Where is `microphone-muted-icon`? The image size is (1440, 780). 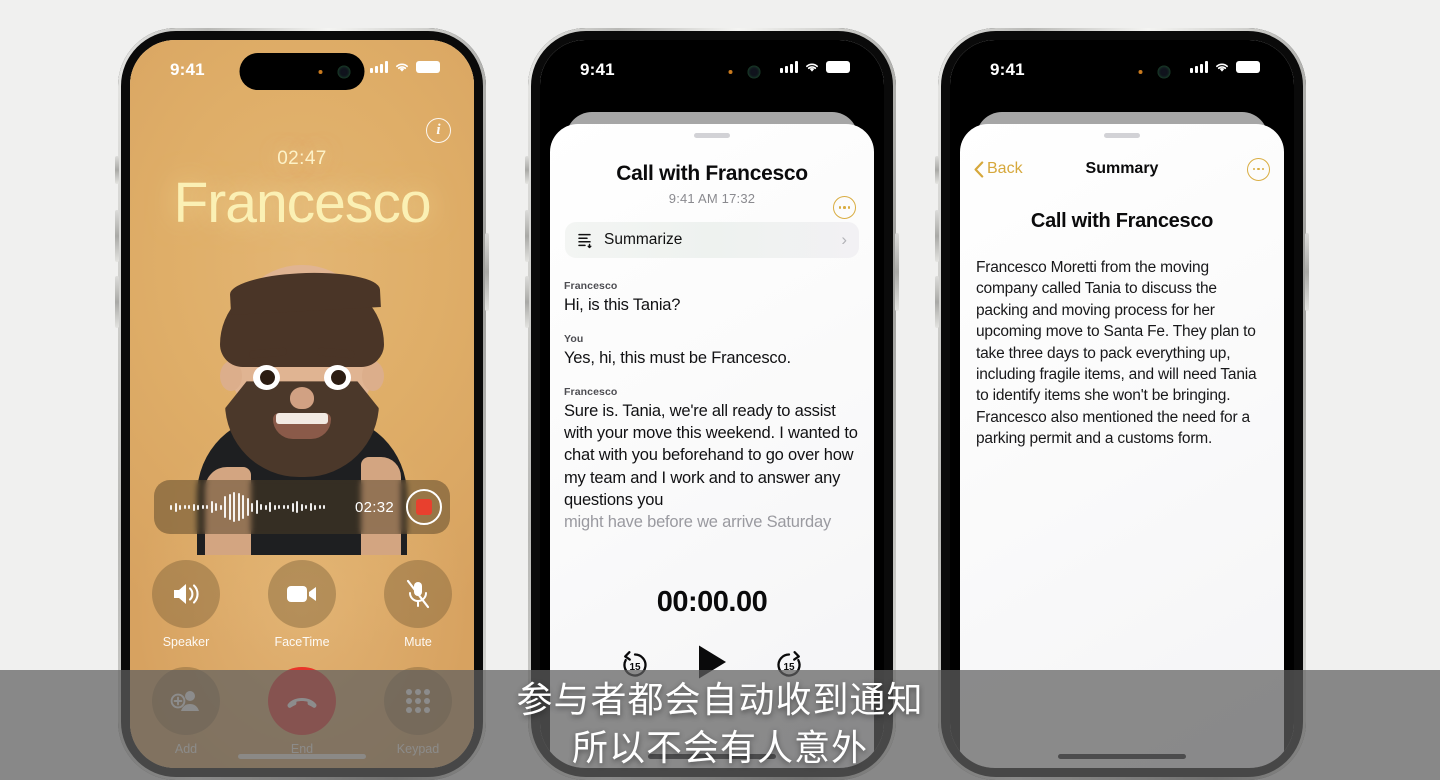 microphone-muted-icon is located at coordinates (418, 594).